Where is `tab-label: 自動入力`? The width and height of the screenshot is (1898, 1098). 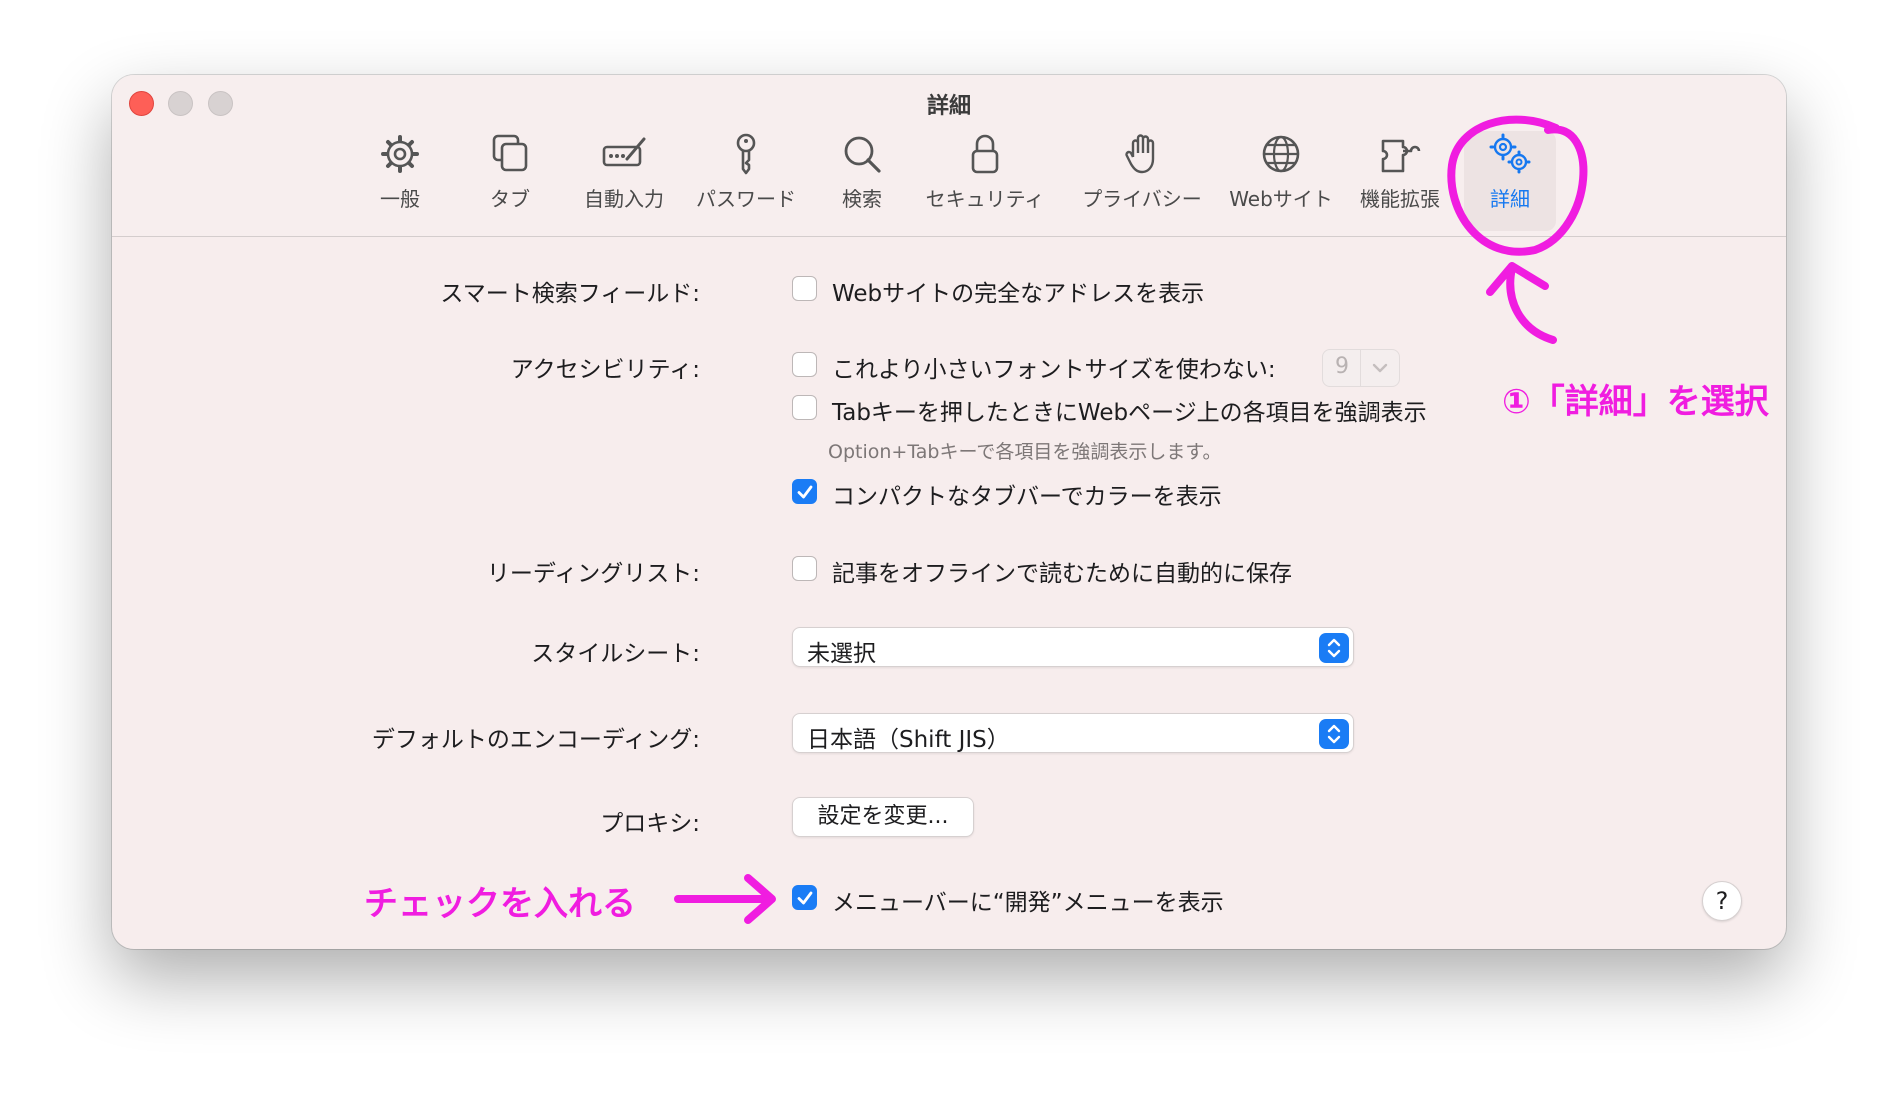 tab-label: 自動入力 is located at coordinates (624, 199).